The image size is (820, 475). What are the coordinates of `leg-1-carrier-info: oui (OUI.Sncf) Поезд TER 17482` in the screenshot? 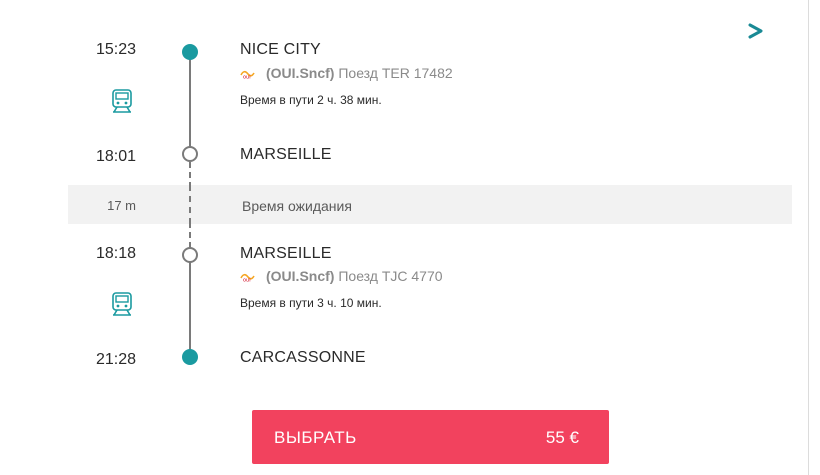 It's located at (346, 73).